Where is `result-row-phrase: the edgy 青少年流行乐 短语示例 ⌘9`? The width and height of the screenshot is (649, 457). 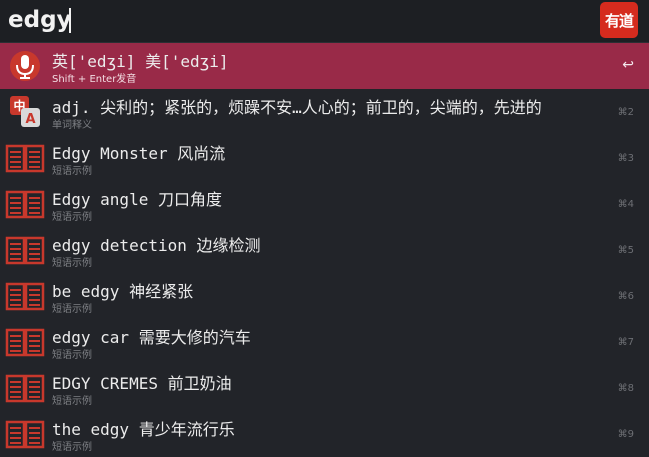
result-row-phrase: the edgy 青少年流行乐 短语示例 ⌘9 is located at coordinates (324, 434).